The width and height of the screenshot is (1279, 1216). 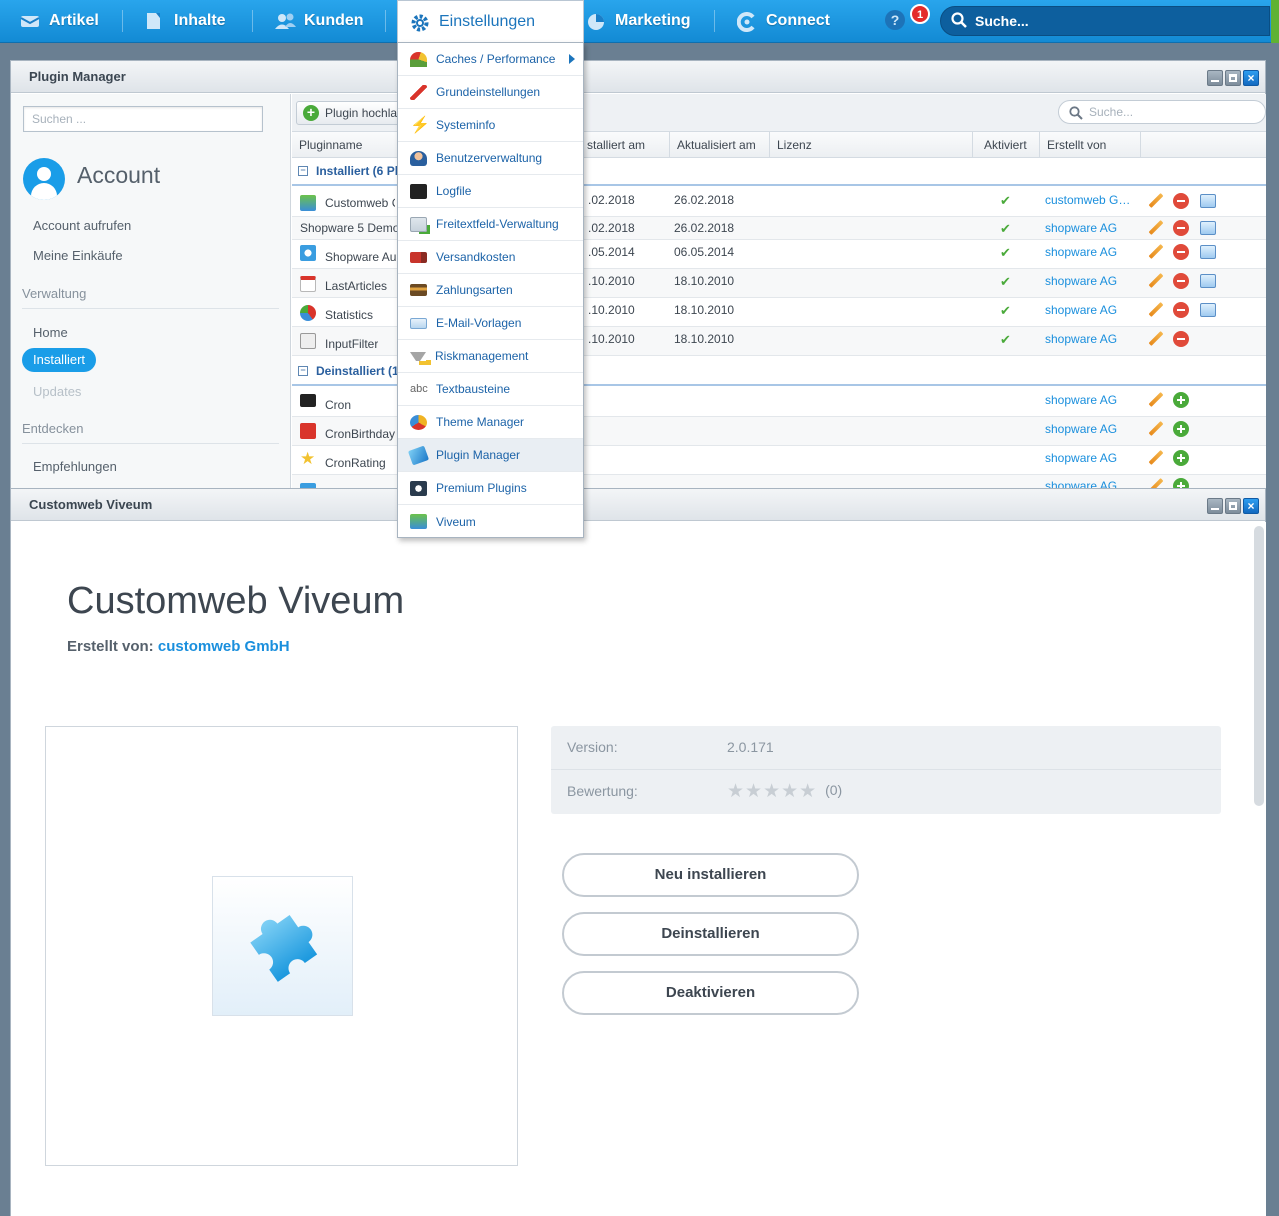 What do you see at coordinates (490, 224) in the screenshot?
I see `menu-item-freetext-fields: Freitextfeld-Verwaltung` at bounding box center [490, 224].